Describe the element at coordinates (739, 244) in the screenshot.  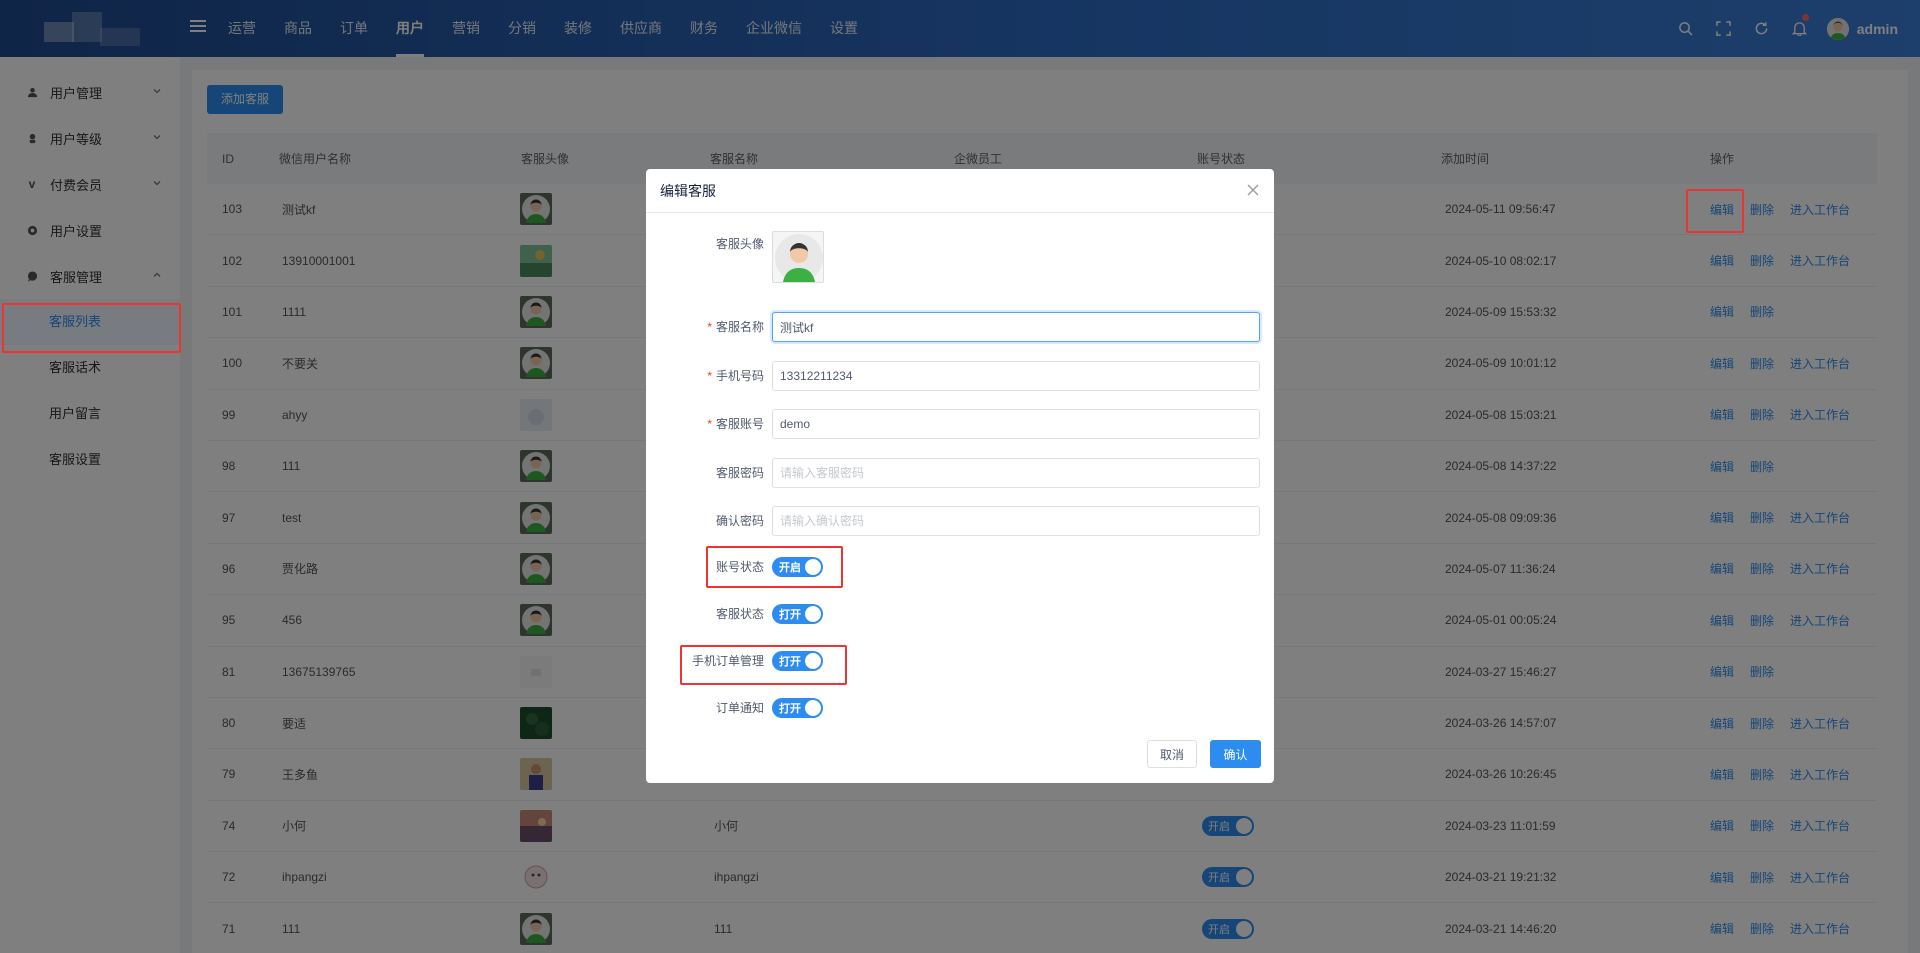
I see `avatar-label: 客服头像` at that location.